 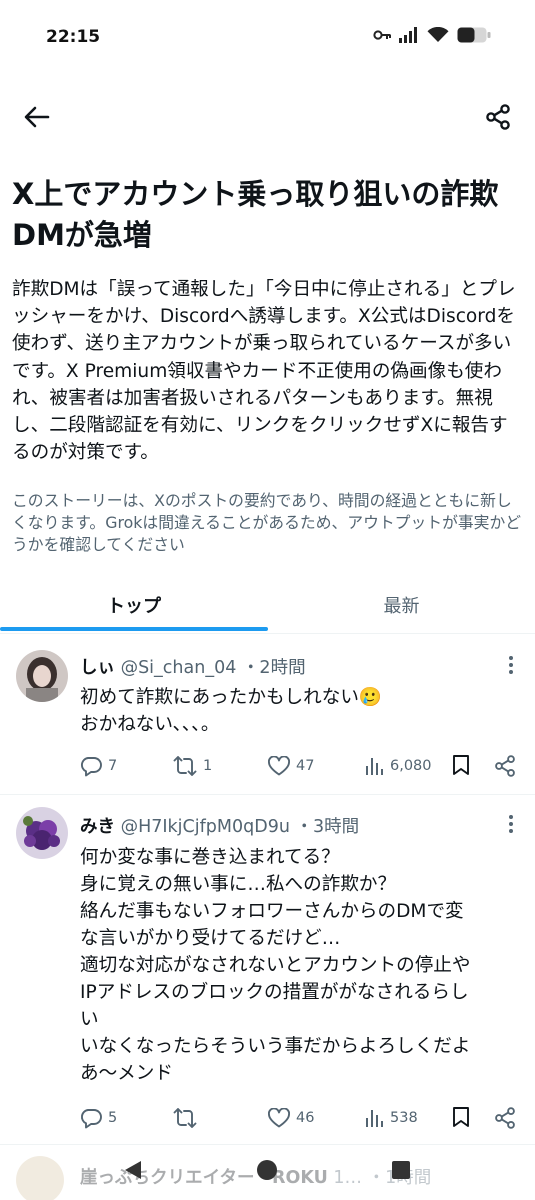 I want to click on tab-bar: トップ 最新, so click(x=267, y=607).